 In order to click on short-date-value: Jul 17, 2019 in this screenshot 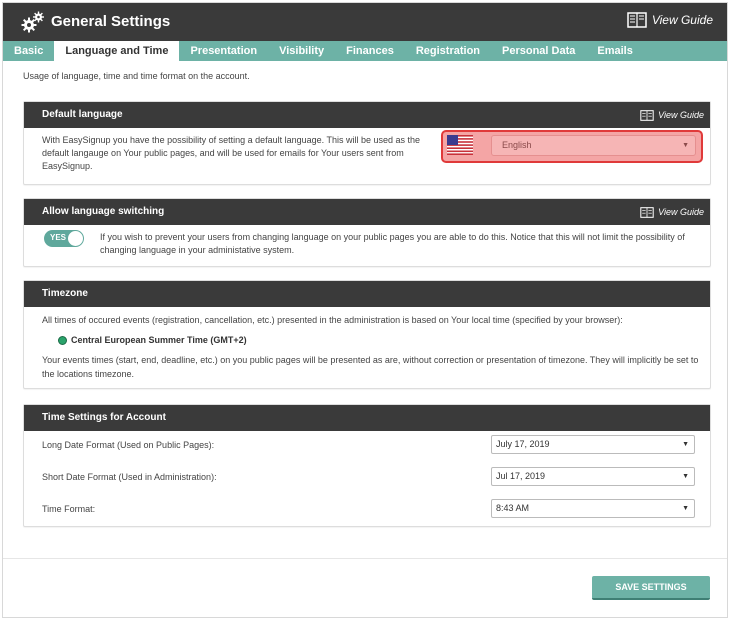, I will do `click(521, 476)`.